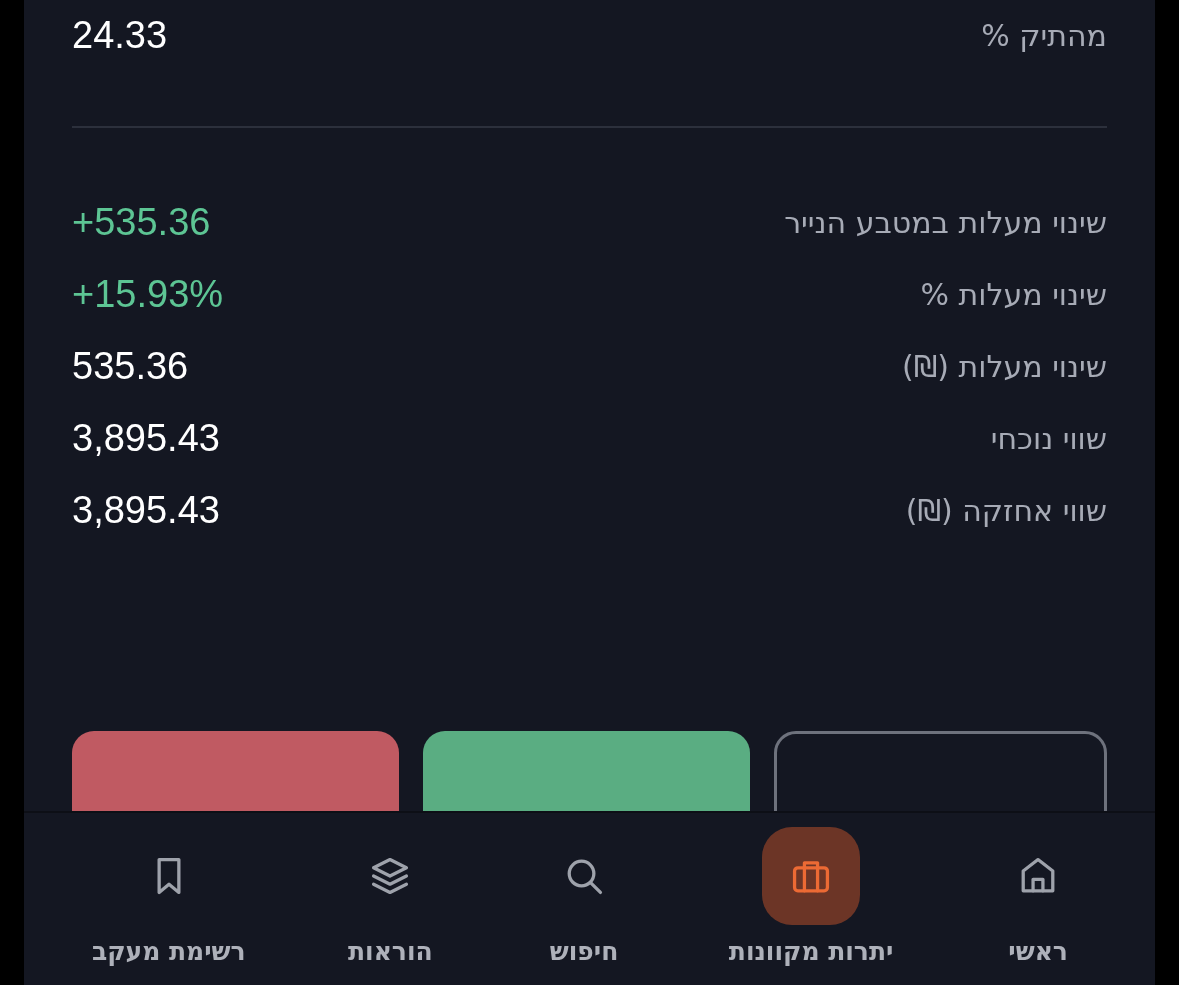  What do you see at coordinates (1004, 366) in the screenshot?
I see `field-label: שינוי מעלות (₪)` at bounding box center [1004, 366].